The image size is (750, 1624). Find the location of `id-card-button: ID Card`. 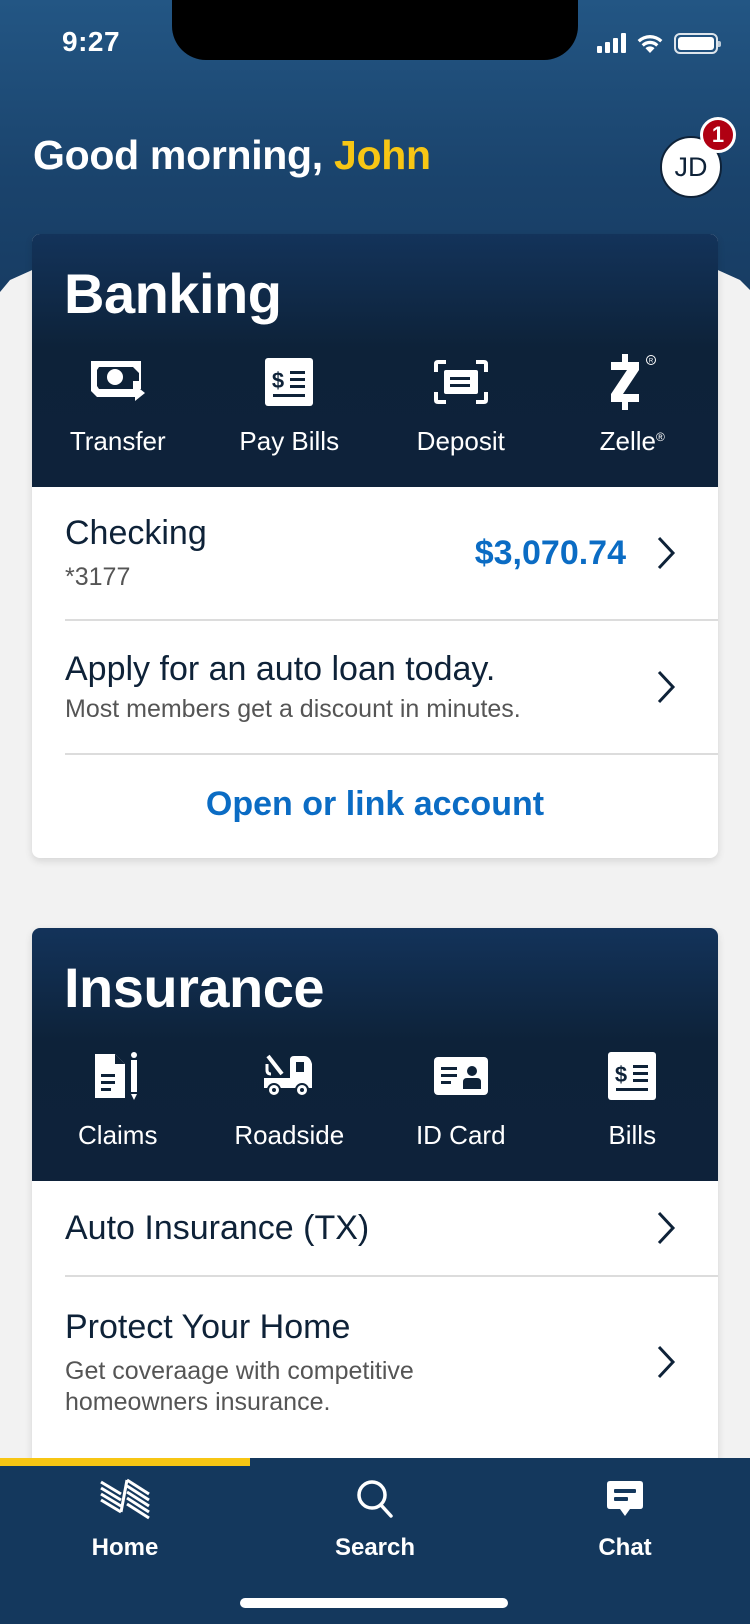

id-card-button: ID Card is located at coordinates (461, 1099).